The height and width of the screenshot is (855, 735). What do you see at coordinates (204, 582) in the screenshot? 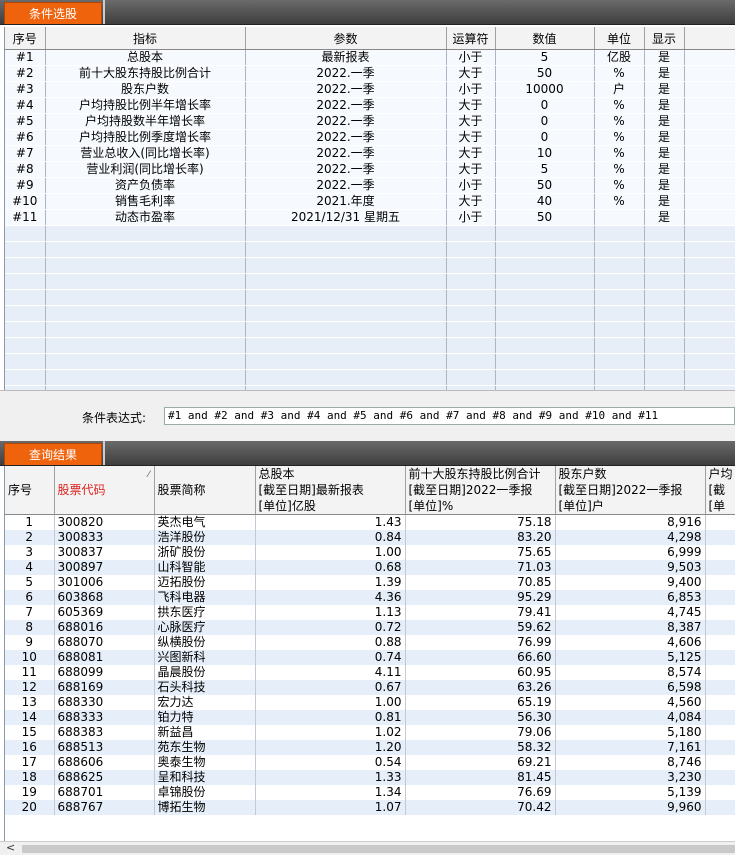
I see `stock-name: 迈拓股份` at bounding box center [204, 582].